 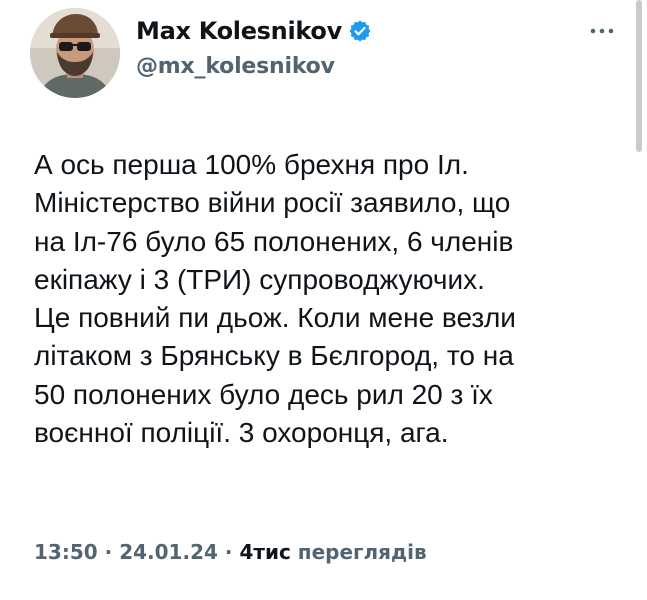 I want to click on scrollbar-thumb, so click(x=639, y=76).